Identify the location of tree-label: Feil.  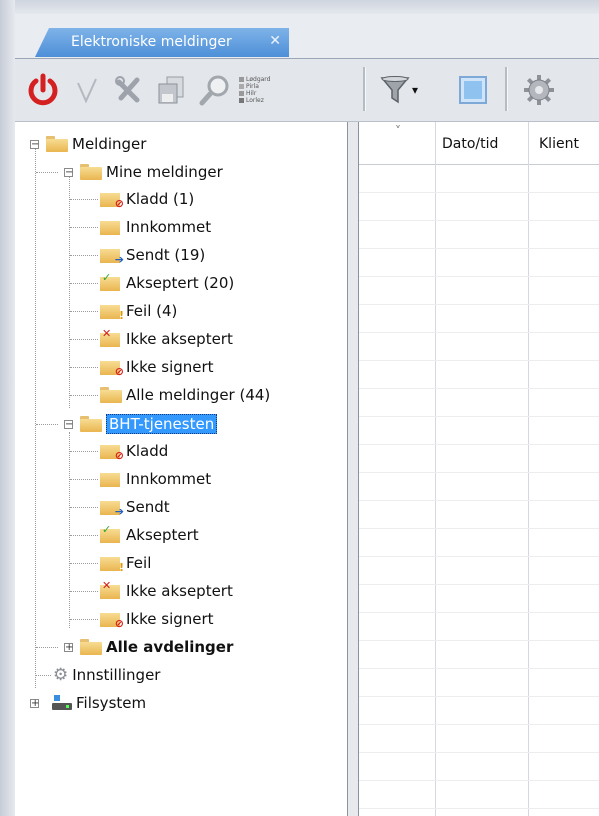
(139, 563).